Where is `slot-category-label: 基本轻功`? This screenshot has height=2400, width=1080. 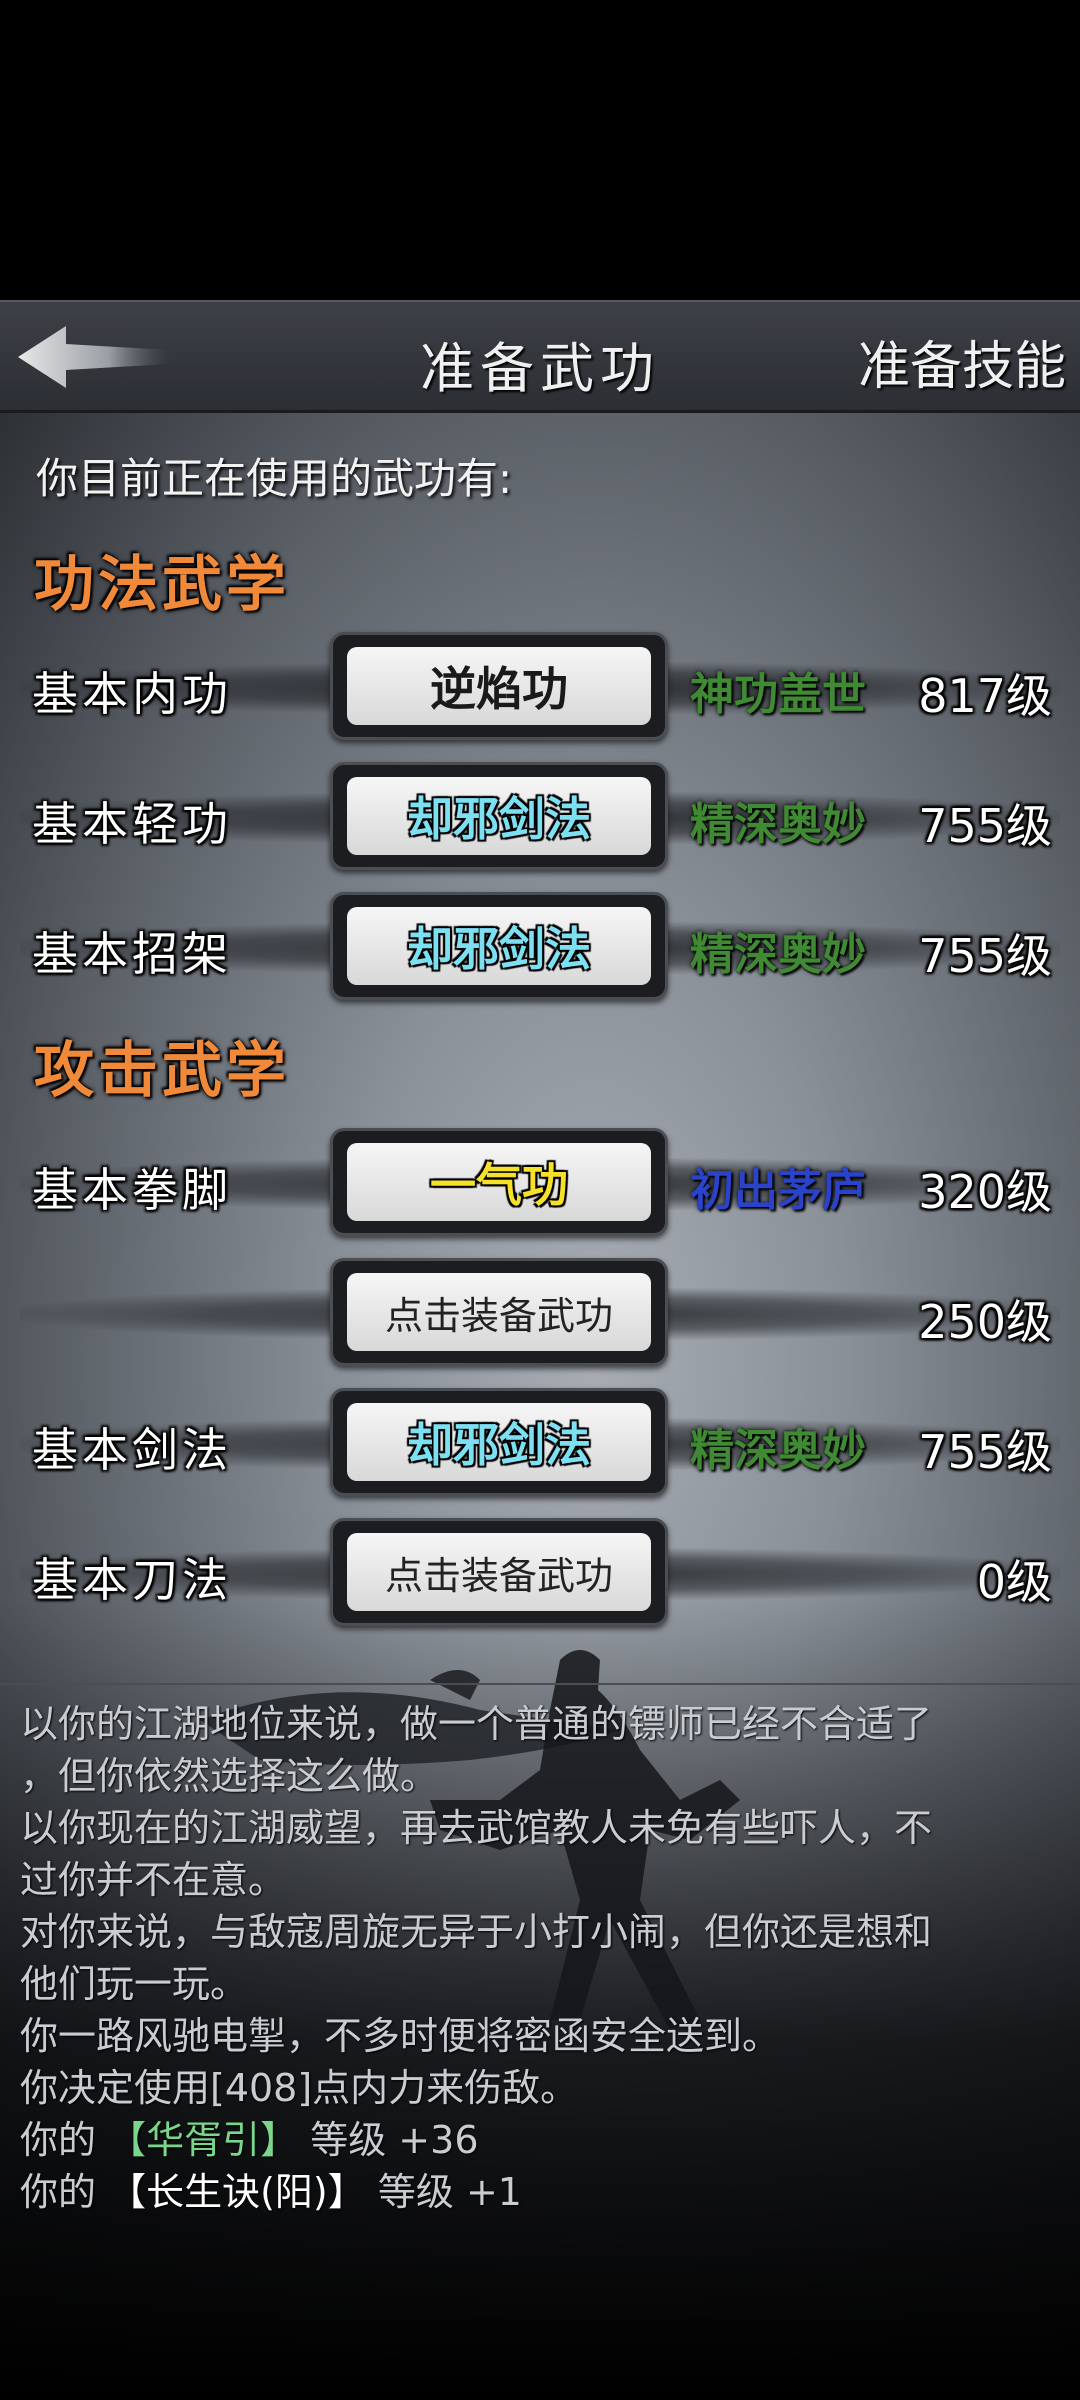 slot-category-label: 基本轻功 is located at coordinates (132, 824).